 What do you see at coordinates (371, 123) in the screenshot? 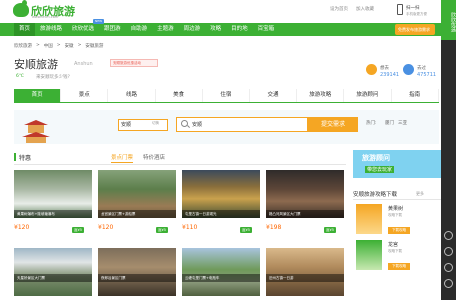
I see `hot-label: 热门:` at bounding box center [371, 123].